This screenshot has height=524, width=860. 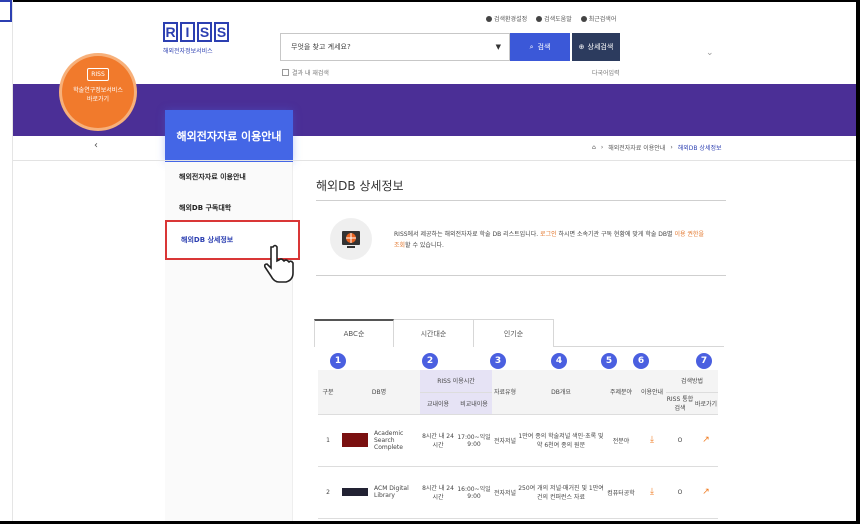 I want to click on row-time-off: 16:00~익일9:00, so click(x=474, y=492).